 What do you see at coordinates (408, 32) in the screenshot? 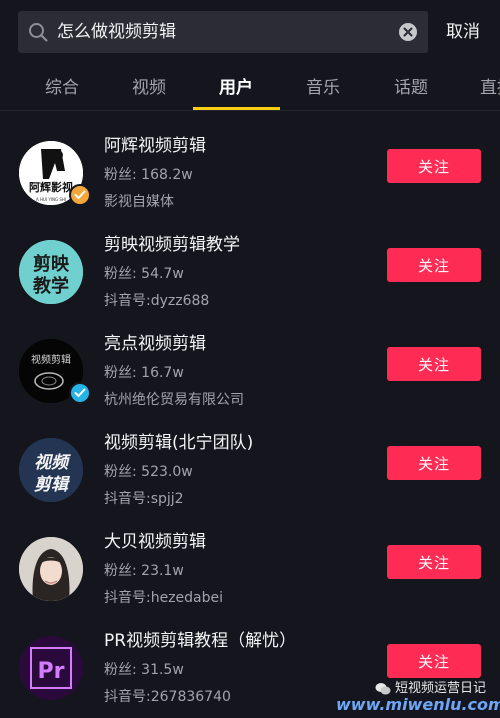
I see `clear-icon` at bounding box center [408, 32].